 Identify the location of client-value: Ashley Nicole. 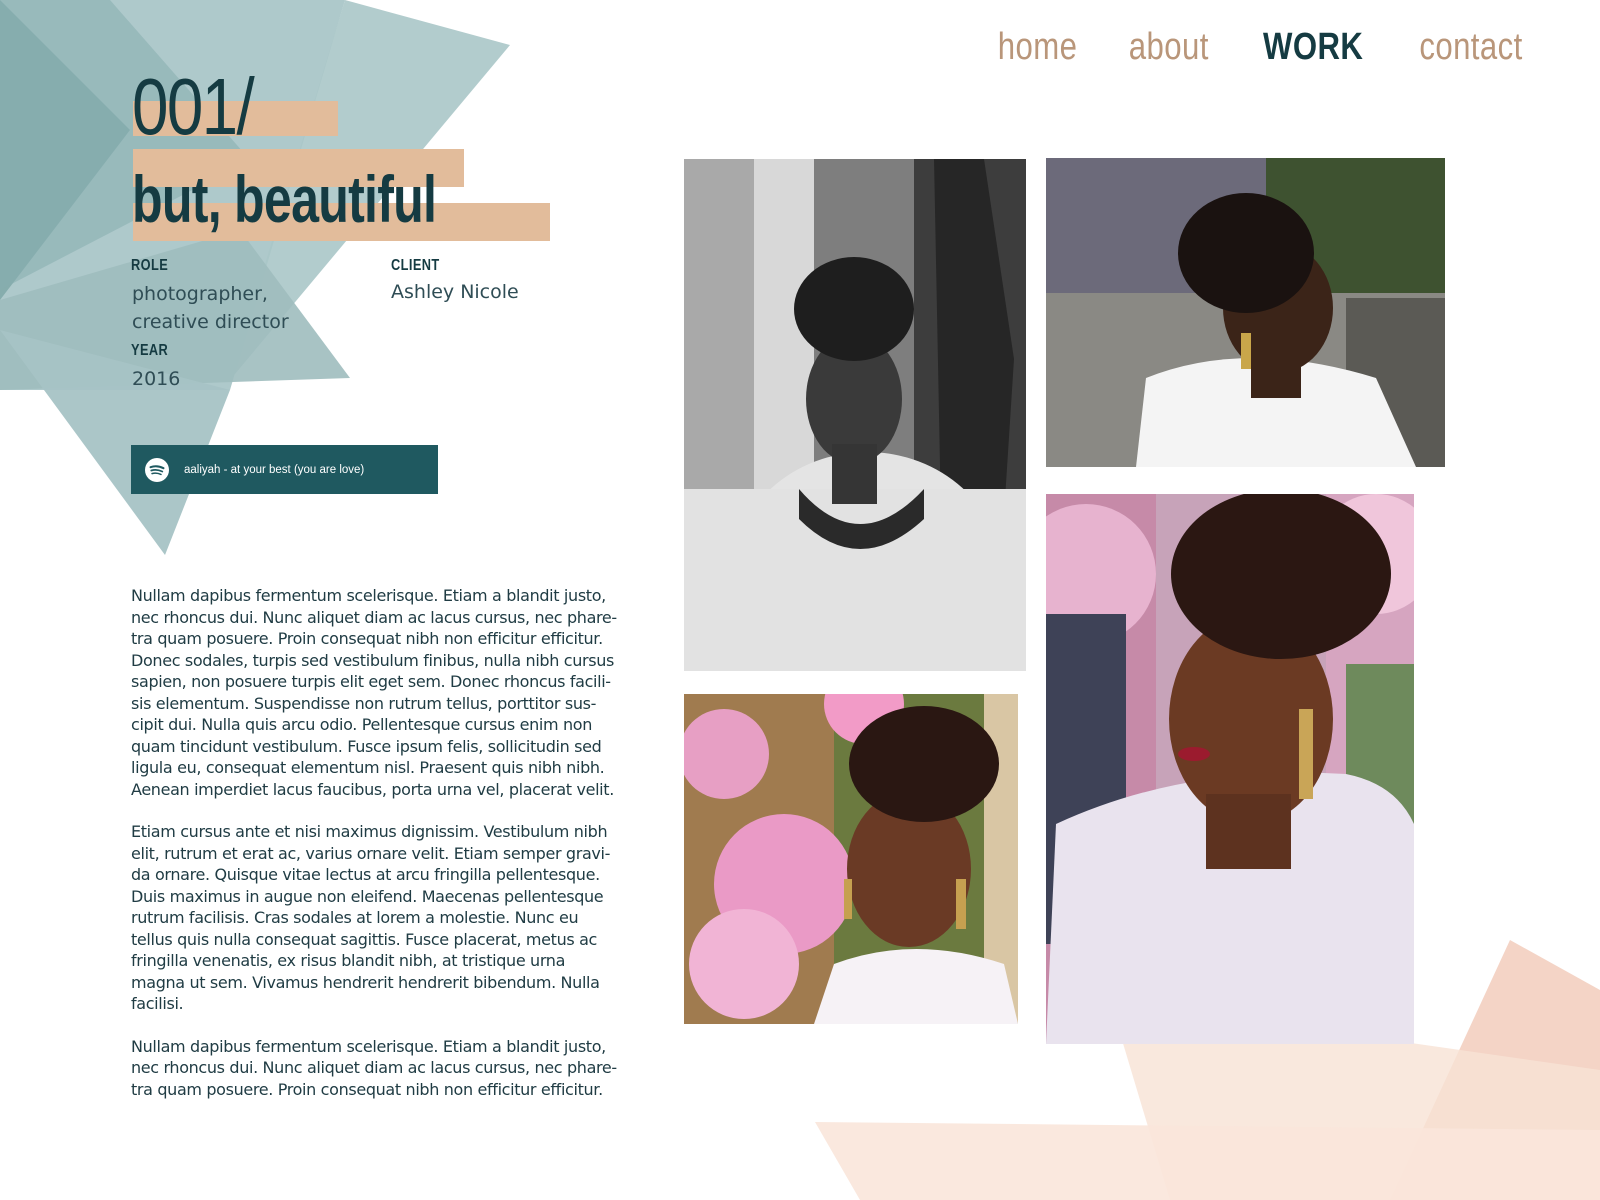
(455, 292).